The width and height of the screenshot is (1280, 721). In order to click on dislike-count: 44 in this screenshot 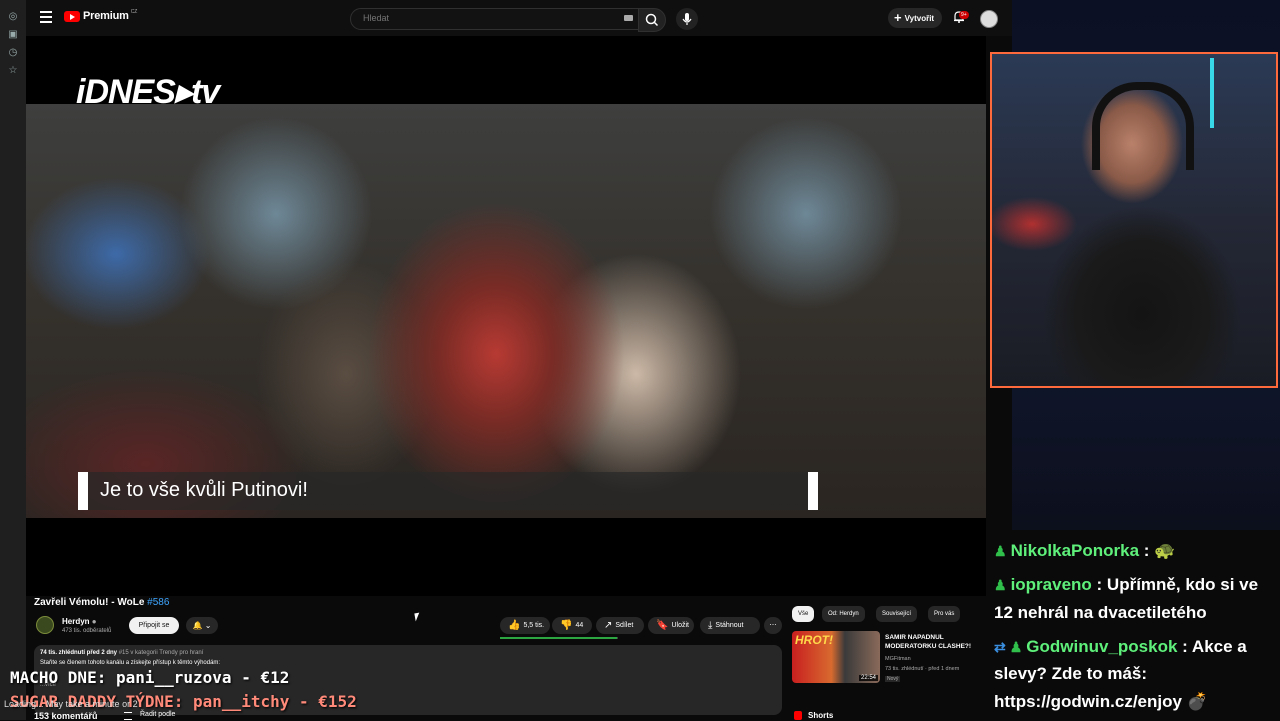, I will do `click(579, 625)`.